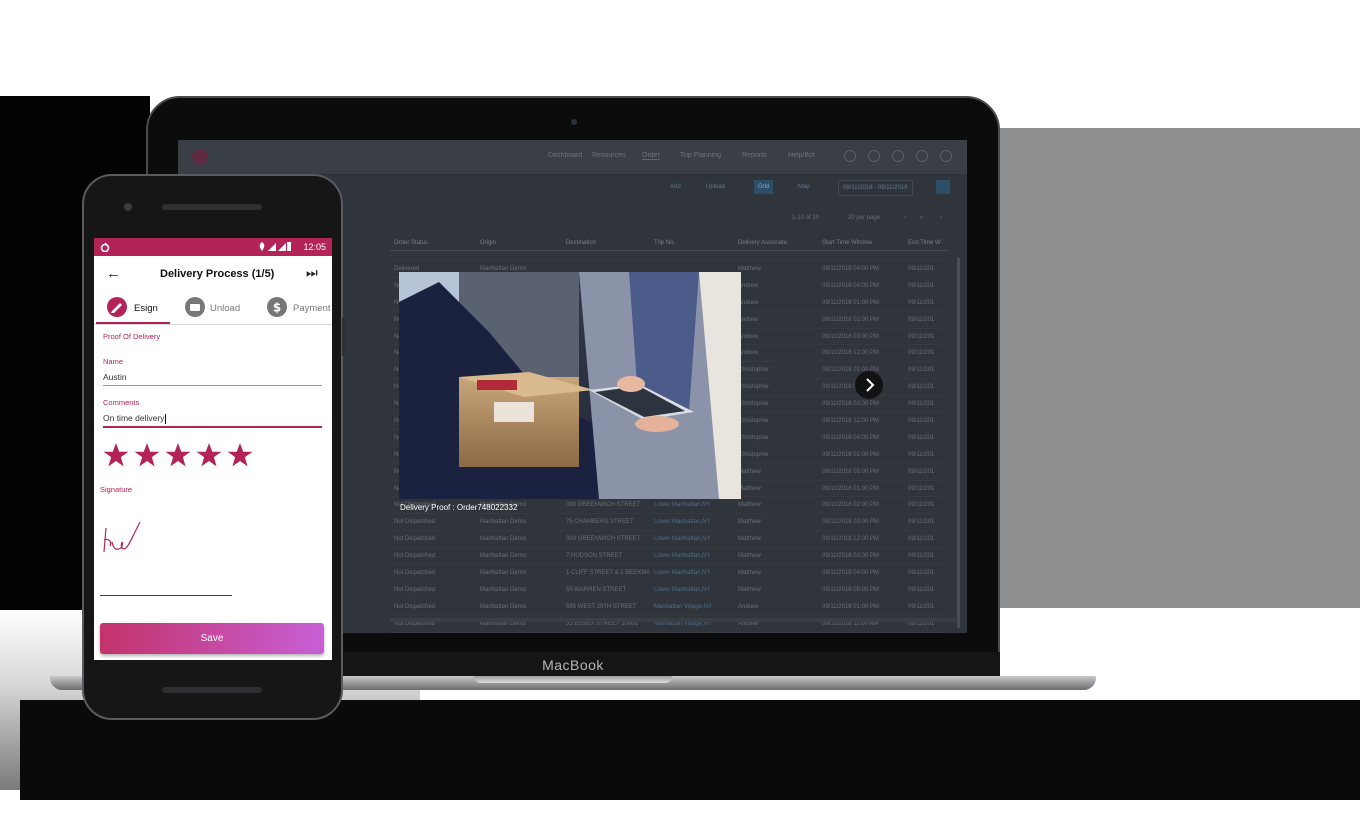 The image size is (1366, 820). I want to click on map-view-button: Map, so click(804, 187).